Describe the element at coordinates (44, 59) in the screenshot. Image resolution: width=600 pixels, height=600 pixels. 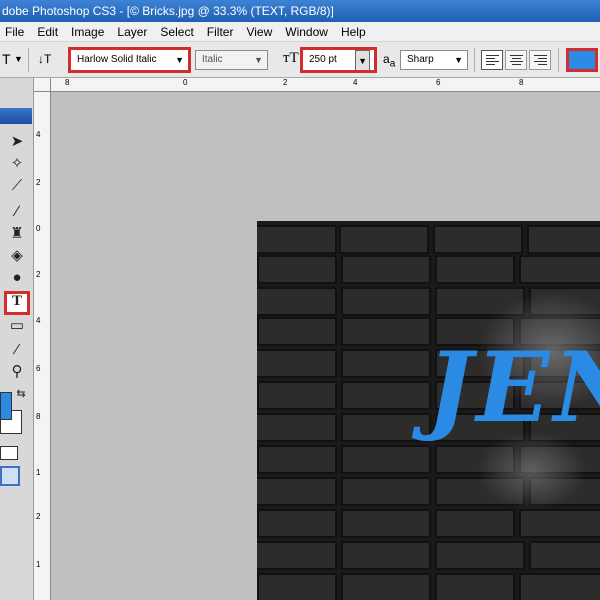
I see `text-orientation-icon: ↓T` at that location.